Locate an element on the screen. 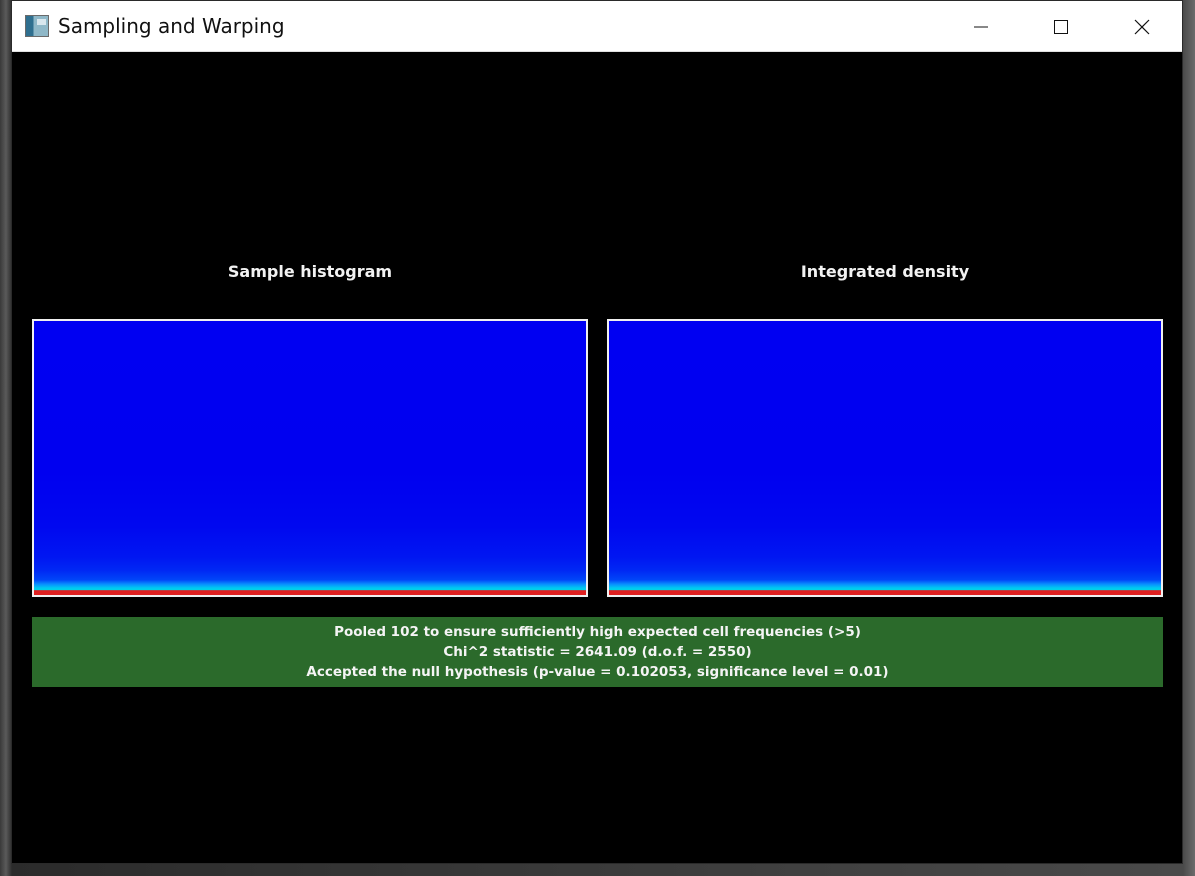  minimize-icon is located at coordinates (981, 26).